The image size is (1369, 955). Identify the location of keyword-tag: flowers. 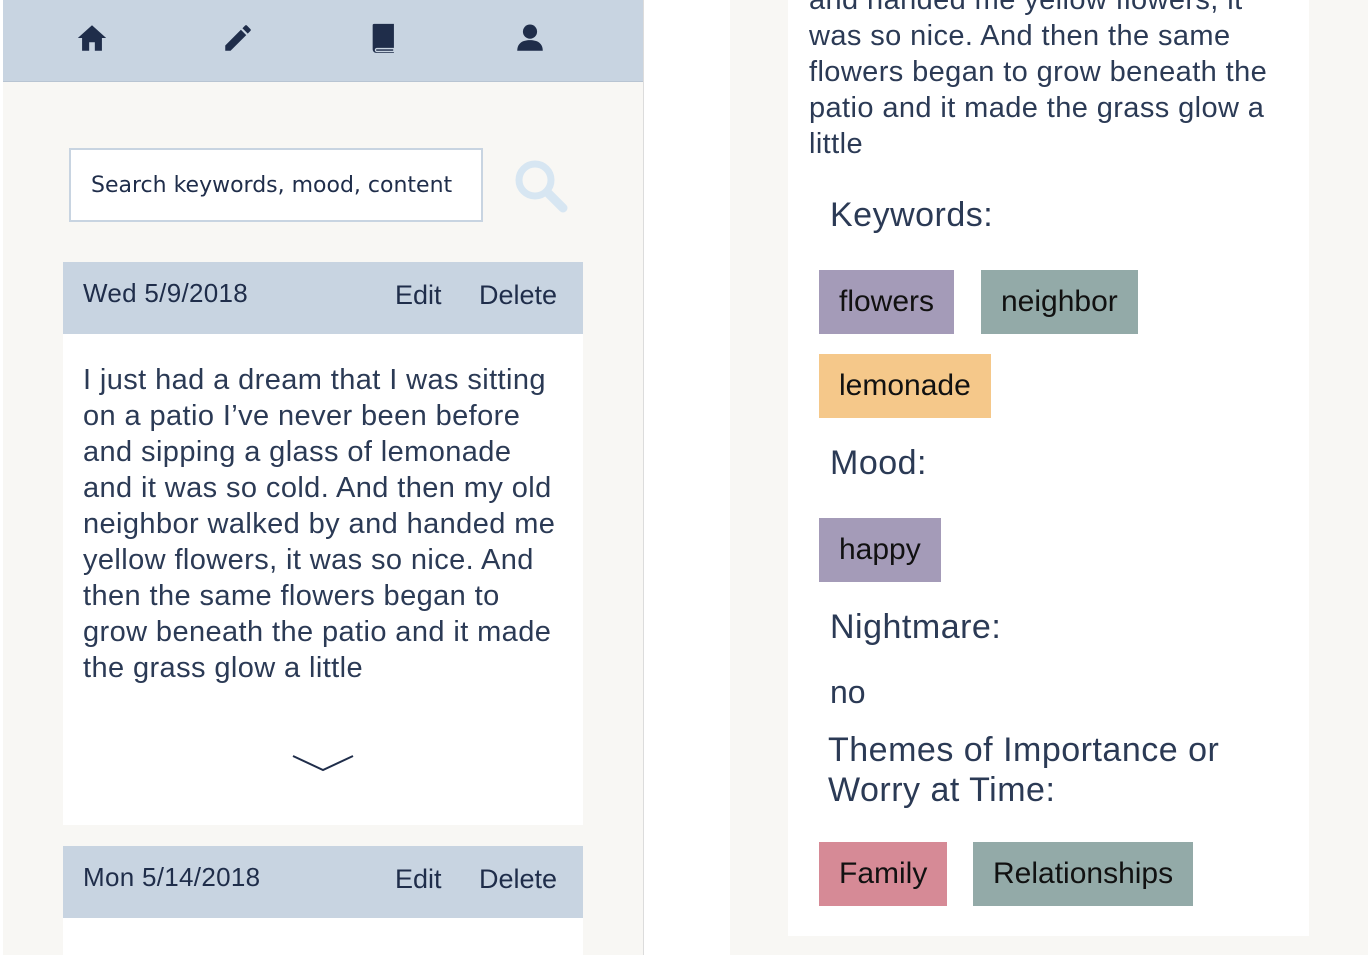
(887, 302).